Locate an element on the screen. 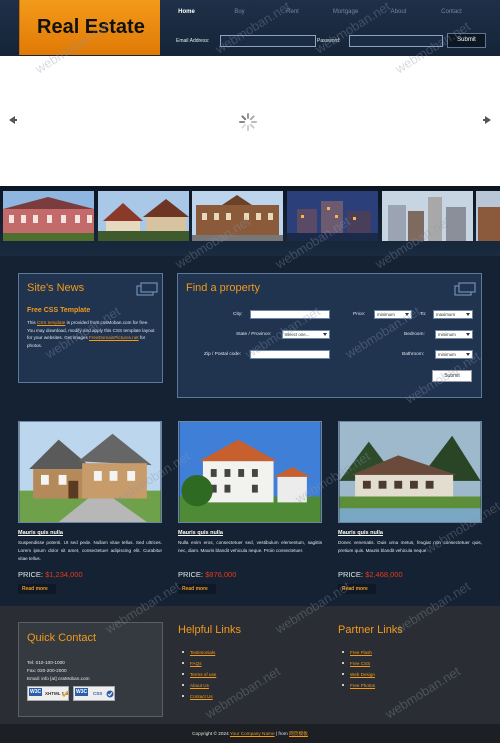 The width and height of the screenshot is (500, 743). nav-home: Home is located at coordinates (186, 14).